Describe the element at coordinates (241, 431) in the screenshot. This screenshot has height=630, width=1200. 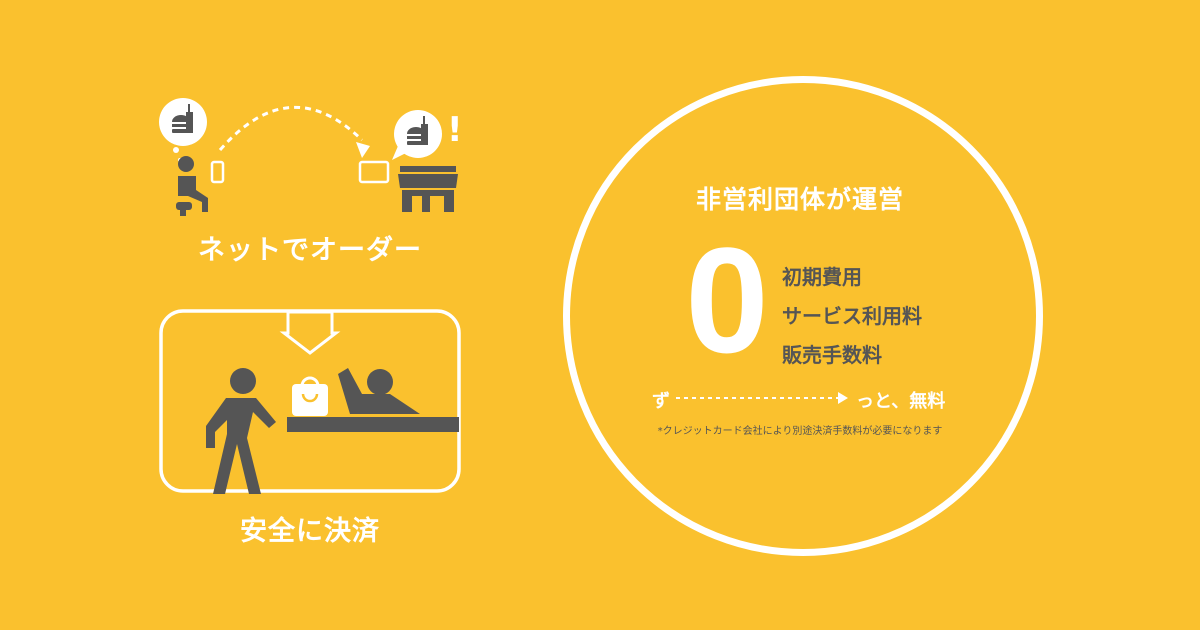
I see `walking-person-icon` at that location.